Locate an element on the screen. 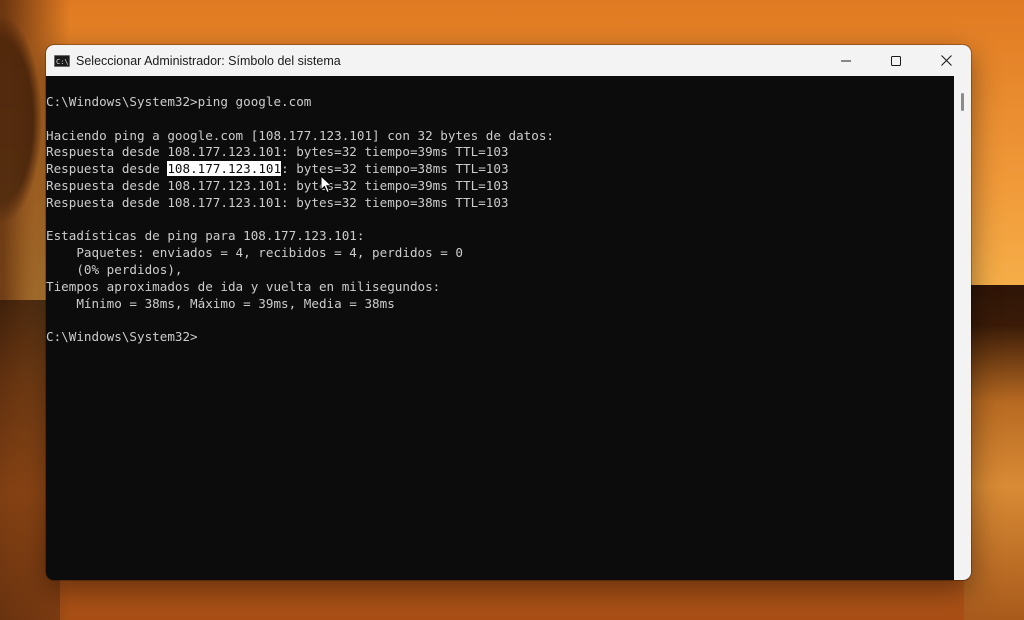 This screenshot has height=620, width=1024. close-icon is located at coordinates (946, 60).